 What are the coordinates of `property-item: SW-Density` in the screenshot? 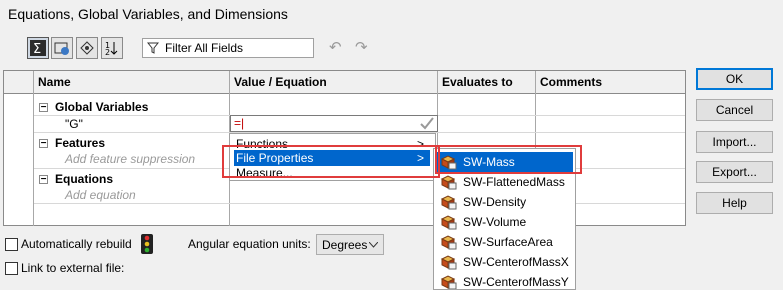 It's located at (504, 202).